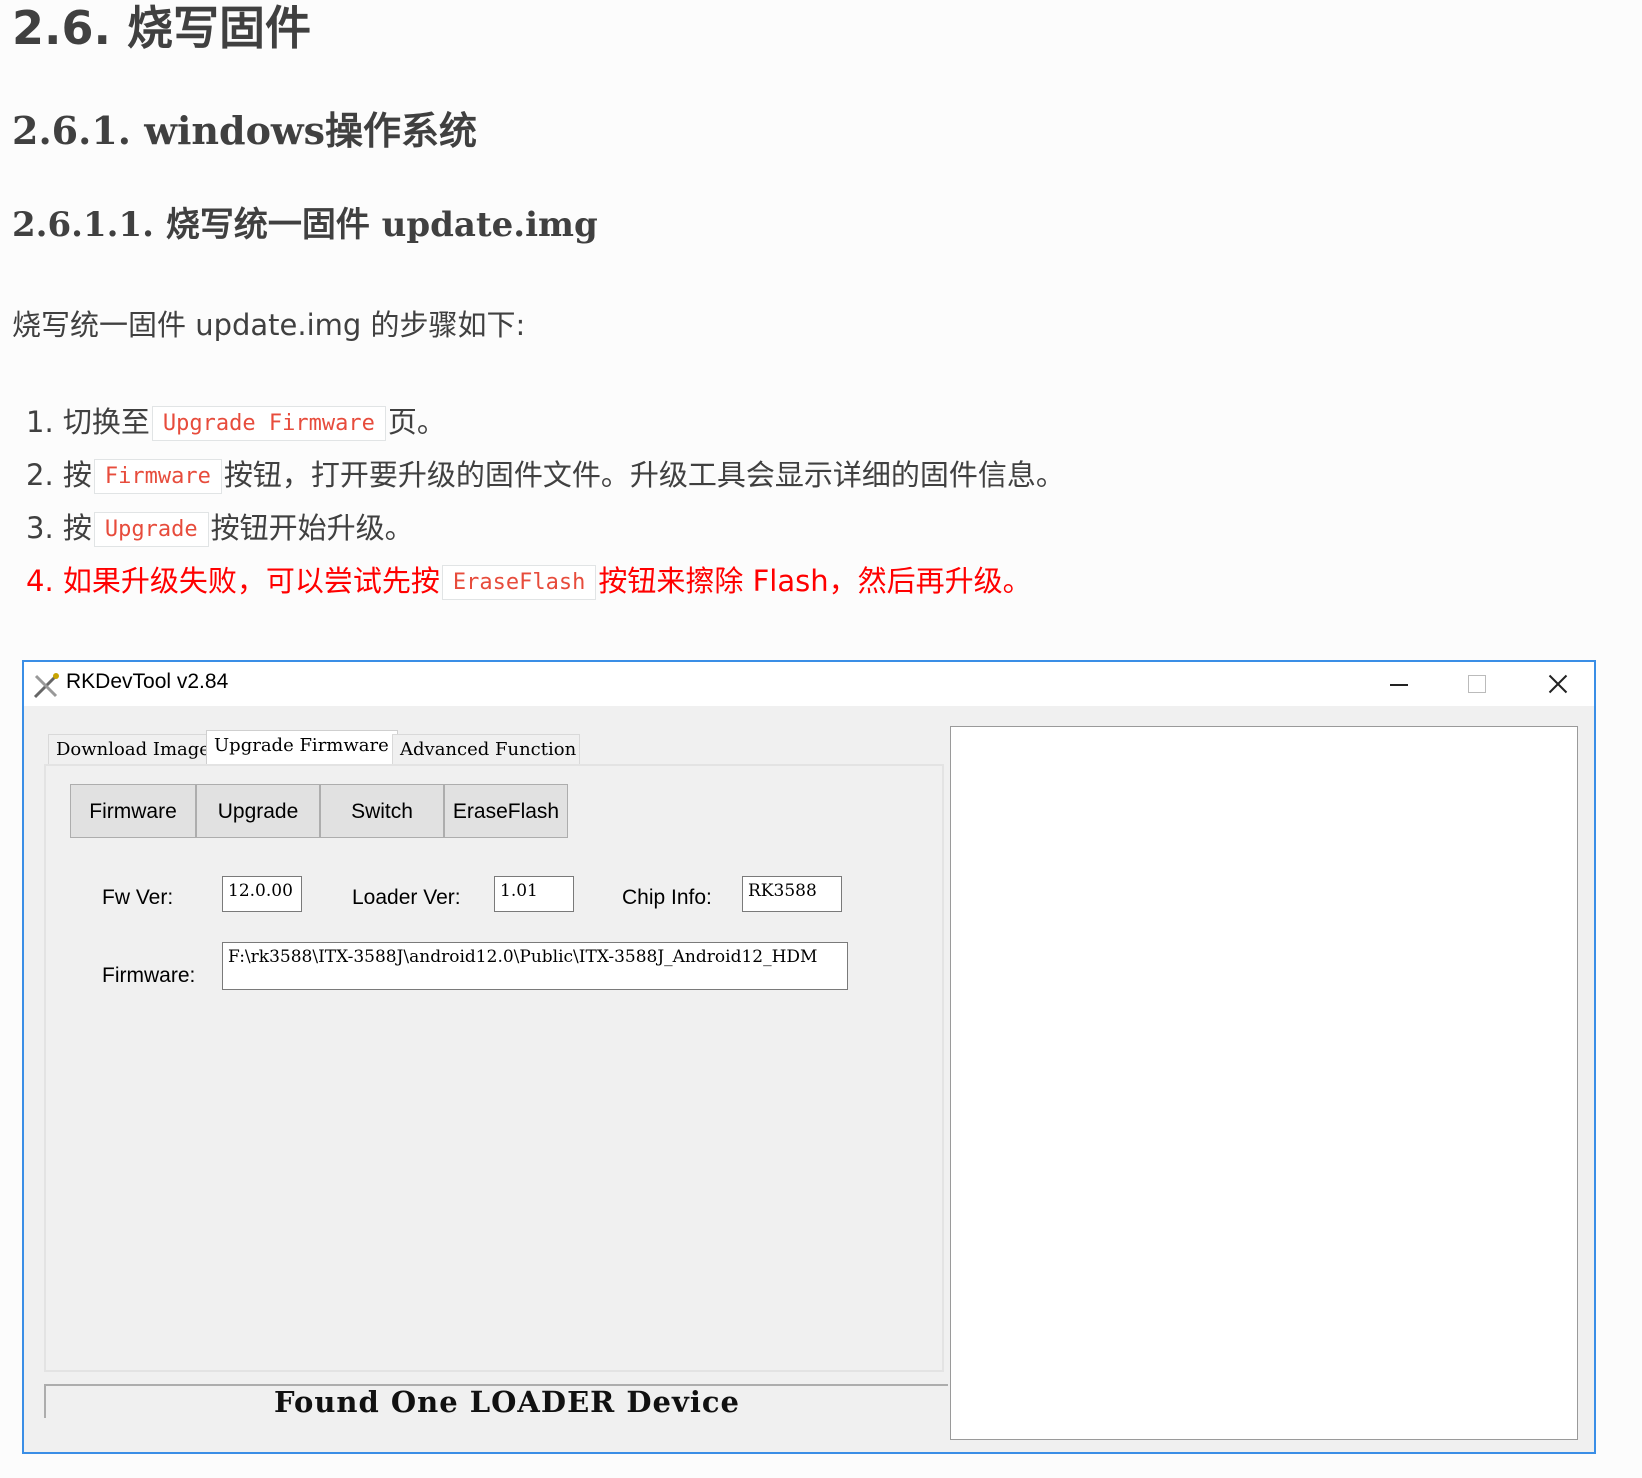  What do you see at coordinates (305, 225) in the screenshot?
I see `subsubsection-title: 2.6.1.1. 烧写统一固件 update.img` at bounding box center [305, 225].